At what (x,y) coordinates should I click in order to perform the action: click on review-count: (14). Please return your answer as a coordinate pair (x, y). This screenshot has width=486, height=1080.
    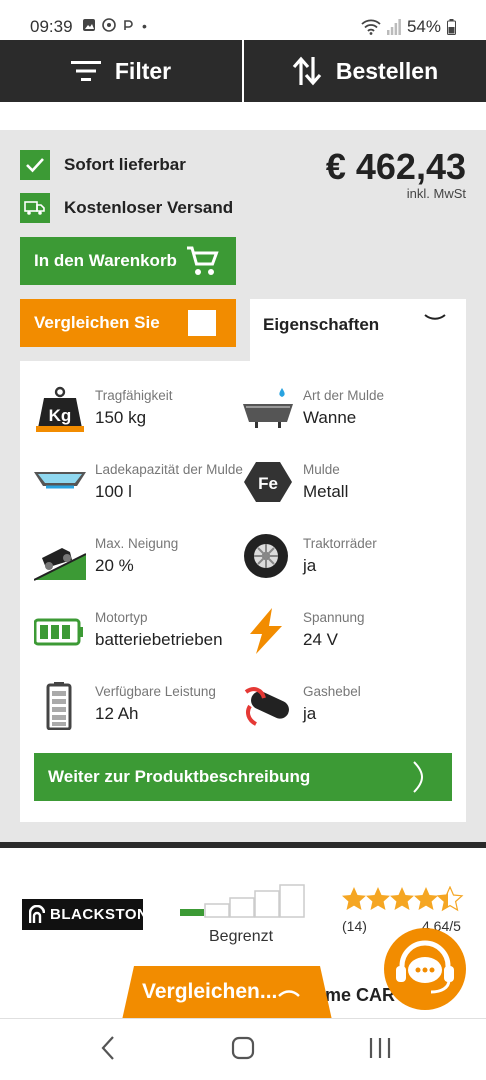
    Looking at the image, I should click on (354, 926).